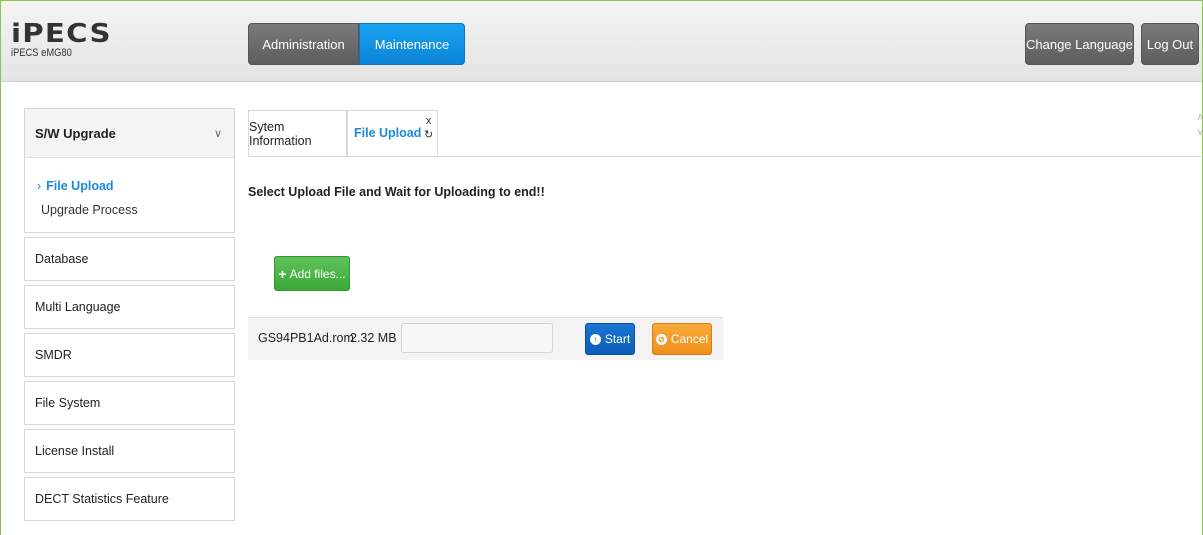 The width and height of the screenshot is (1203, 535). I want to click on change-language-button: Change Language, so click(1079, 44).